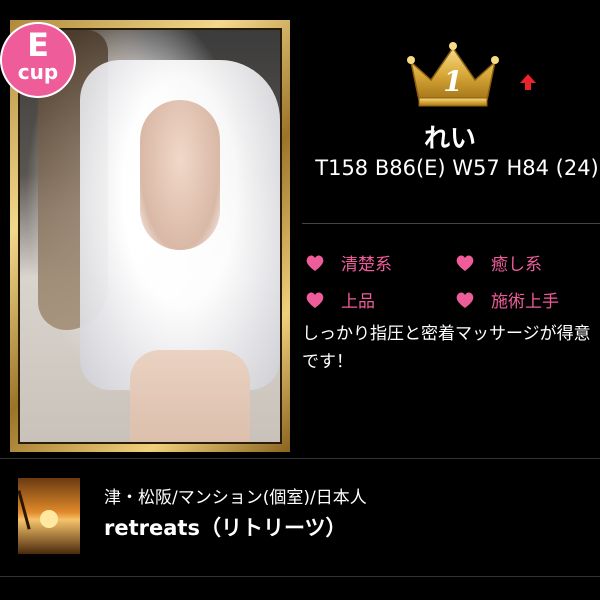  Describe the element at coordinates (446, 348) in the screenshot. I see `profile-description: しっかり指圧と密着マッサージが得意です！` at that location.